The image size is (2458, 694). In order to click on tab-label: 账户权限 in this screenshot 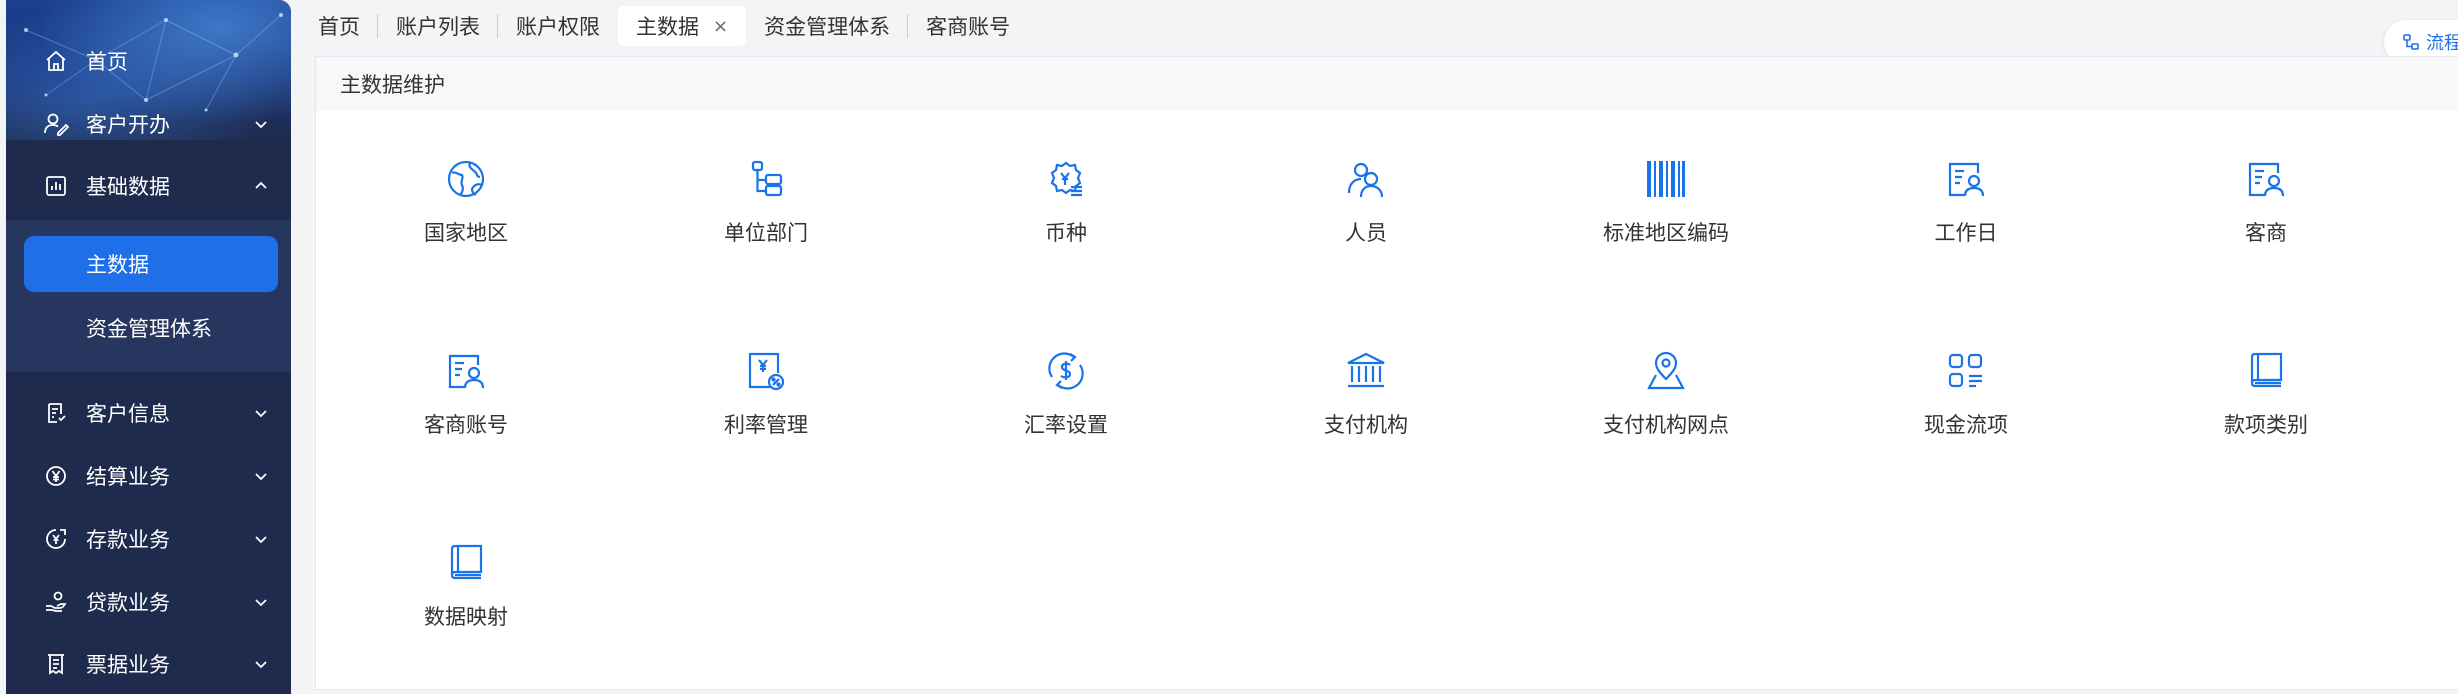, I will do `click(558, 27)`.